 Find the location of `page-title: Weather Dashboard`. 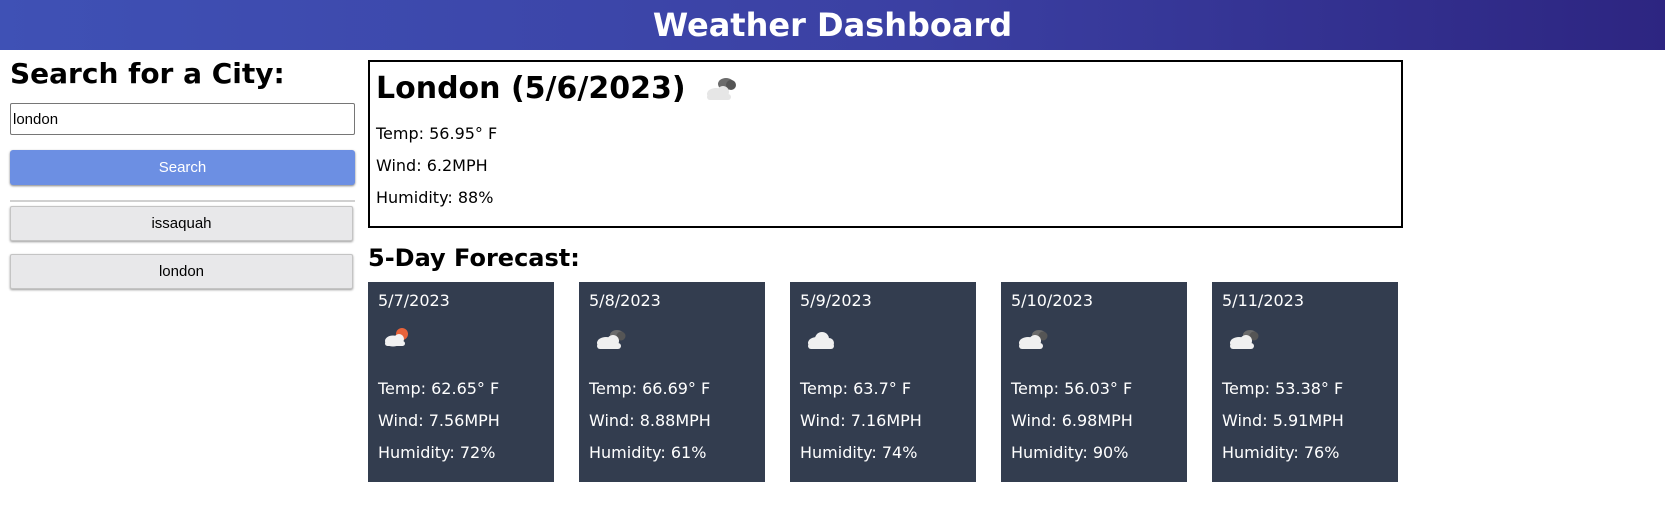

page-title: Weather Dashboard is located at coordinates (832, 25).